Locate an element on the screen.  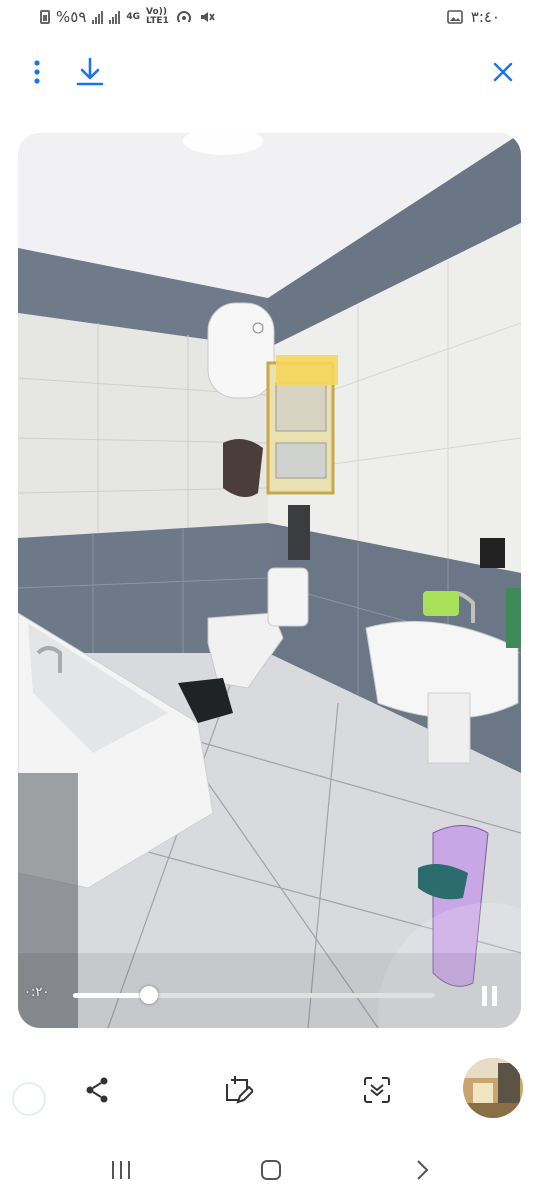
more-options-button is located at coordinates (37, 72).